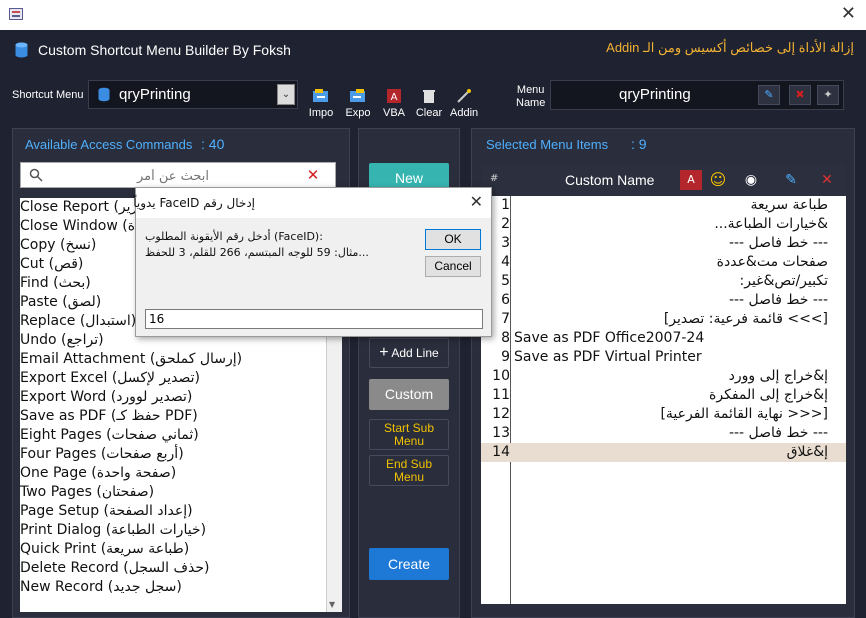 The width and height of the screenshot is (866, 618). What do you see at coordinates (173, 568) in the screenshot?
I see `list-item: Delete Record (حذف السجل)` at bounding box center [173, 568].